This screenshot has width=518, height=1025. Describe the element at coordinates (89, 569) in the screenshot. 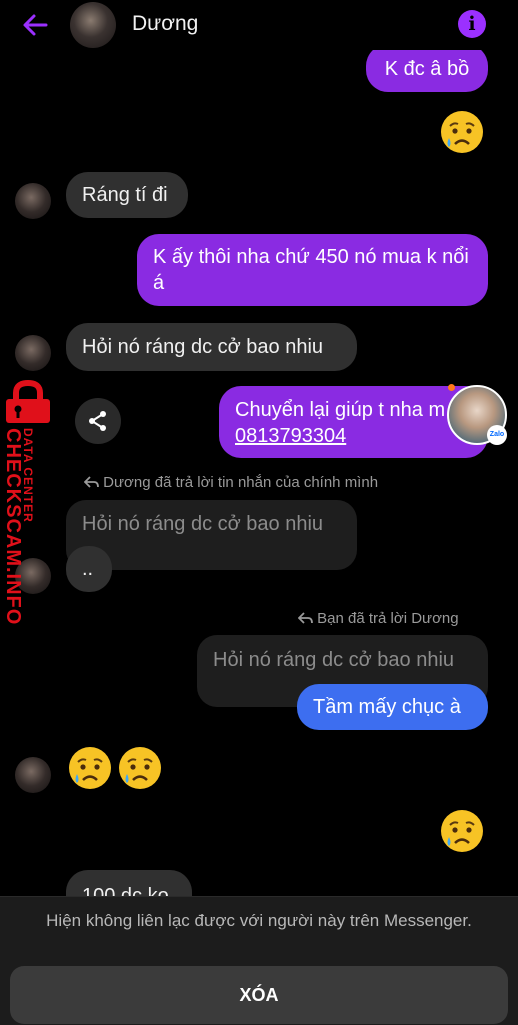

I see `incoming-message: ..` at that location.